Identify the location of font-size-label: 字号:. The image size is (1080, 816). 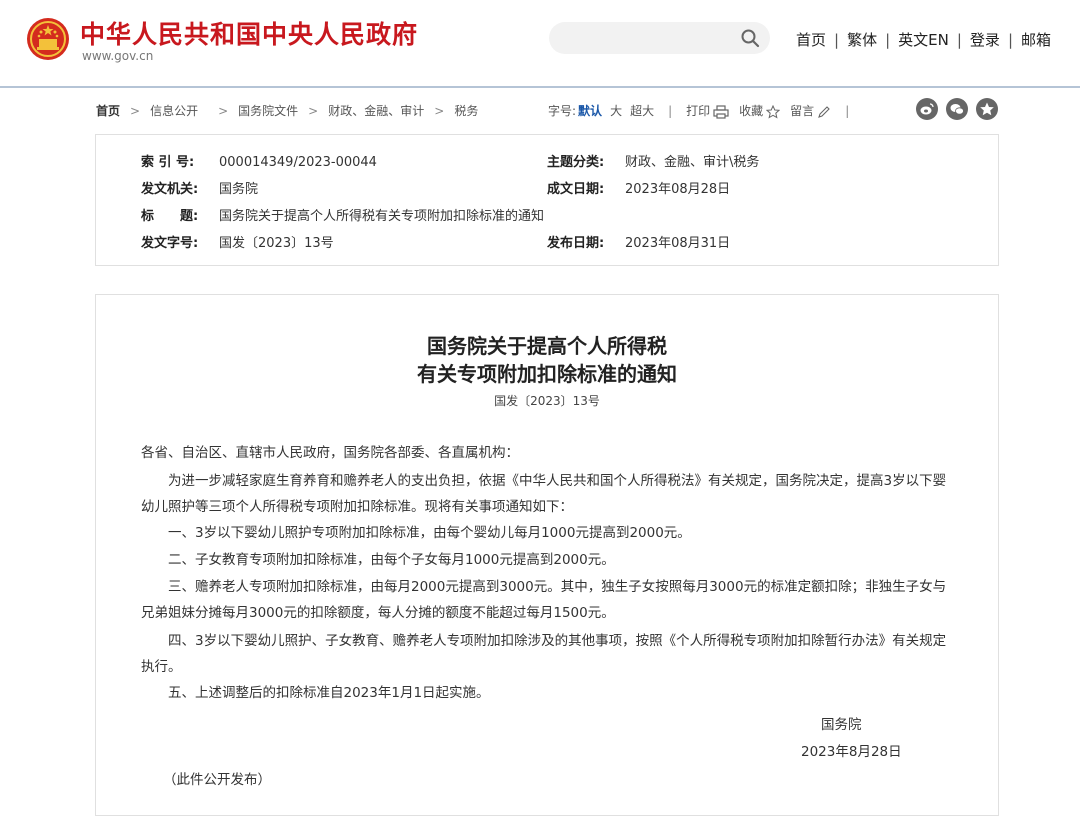
(562, 111).